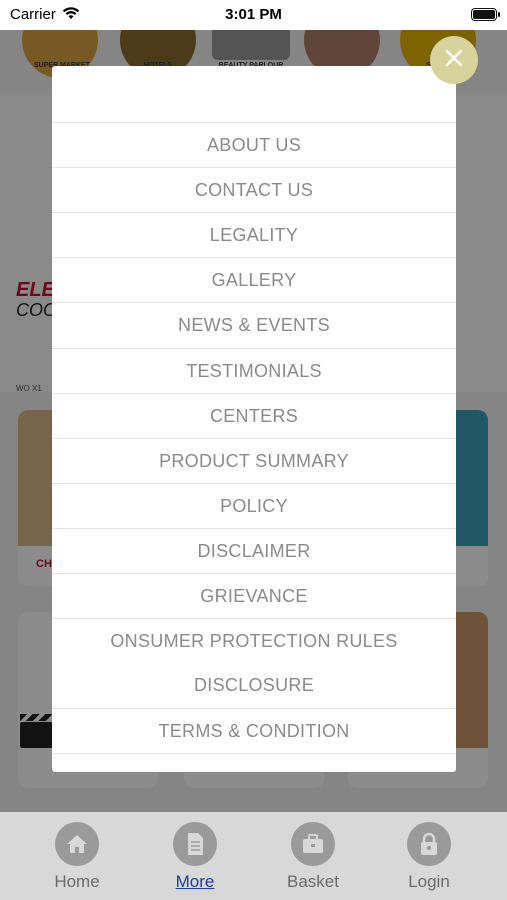  What do you see at coordinates (253, 856) in the screenshot?
I see `bottom-tab-bar: Home More Basket Login` at bounding box center [253, 856].